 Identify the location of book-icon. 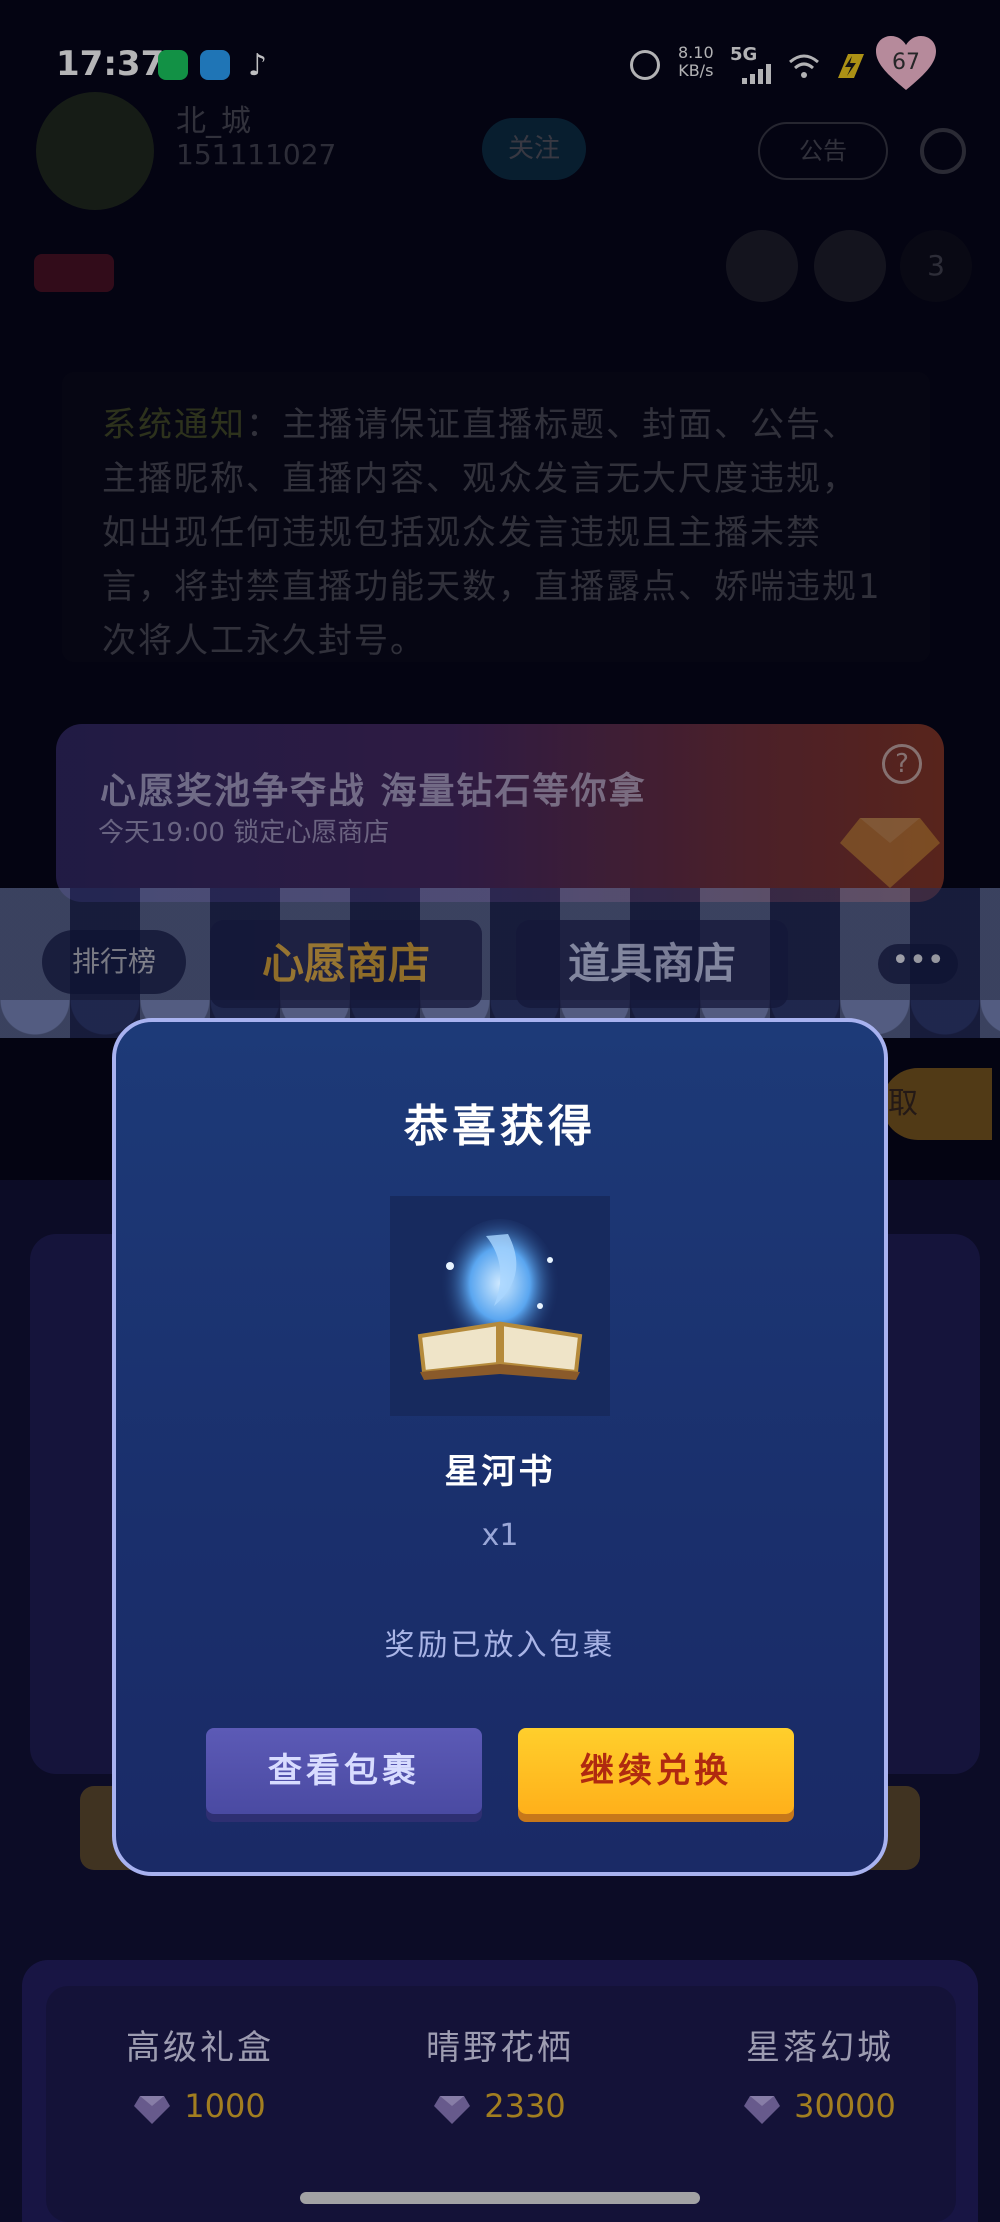
(500, 1299).